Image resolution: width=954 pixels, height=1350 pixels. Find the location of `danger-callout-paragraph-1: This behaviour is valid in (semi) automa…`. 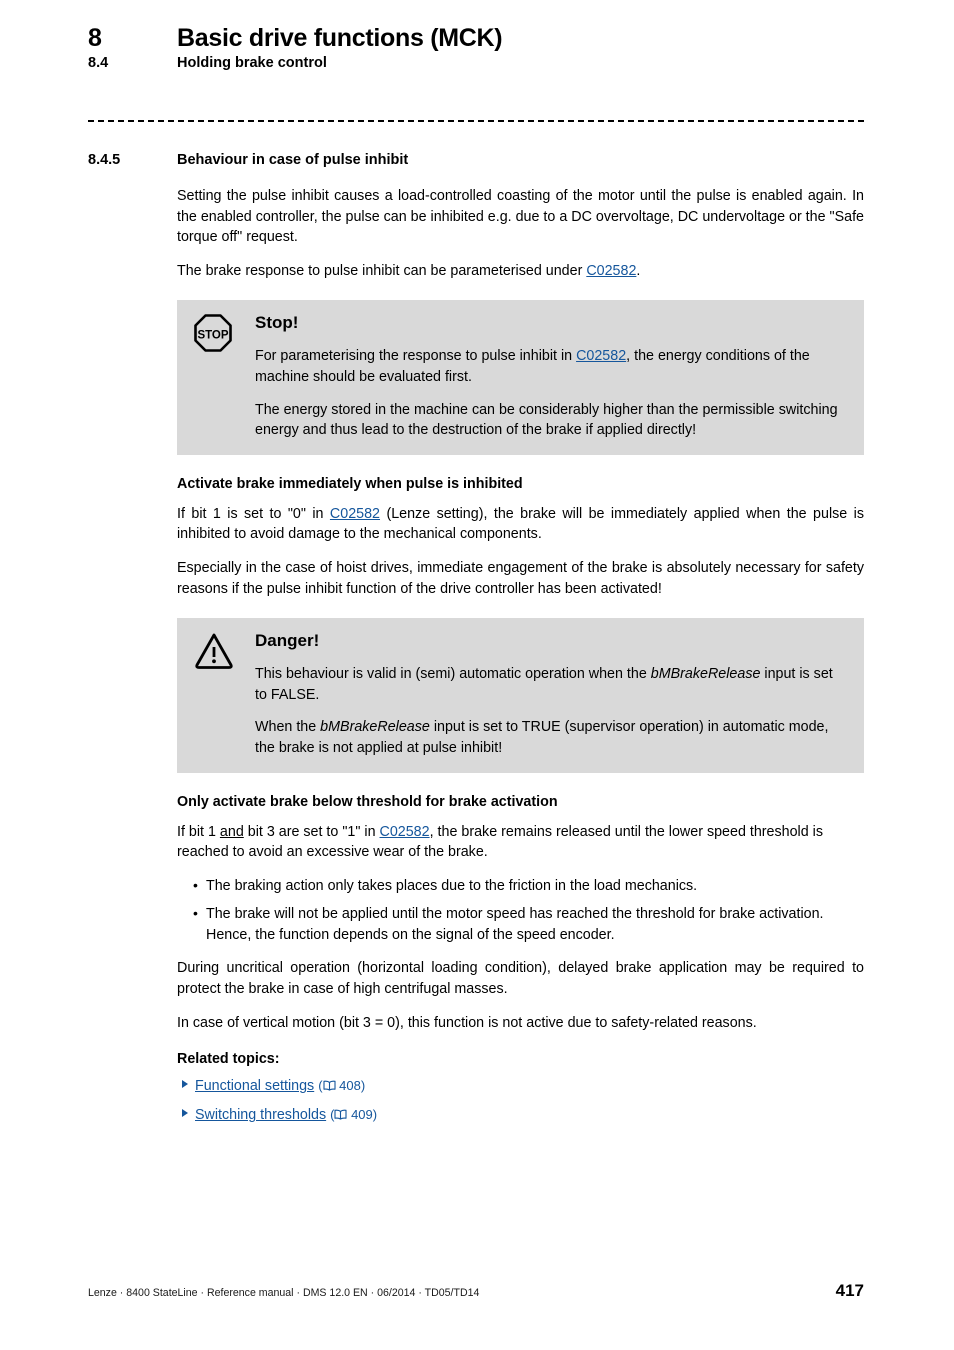

danger-callout-paragraph-1: This behaviour is valid in (semi) automa… is located at coordinates (551, 684).